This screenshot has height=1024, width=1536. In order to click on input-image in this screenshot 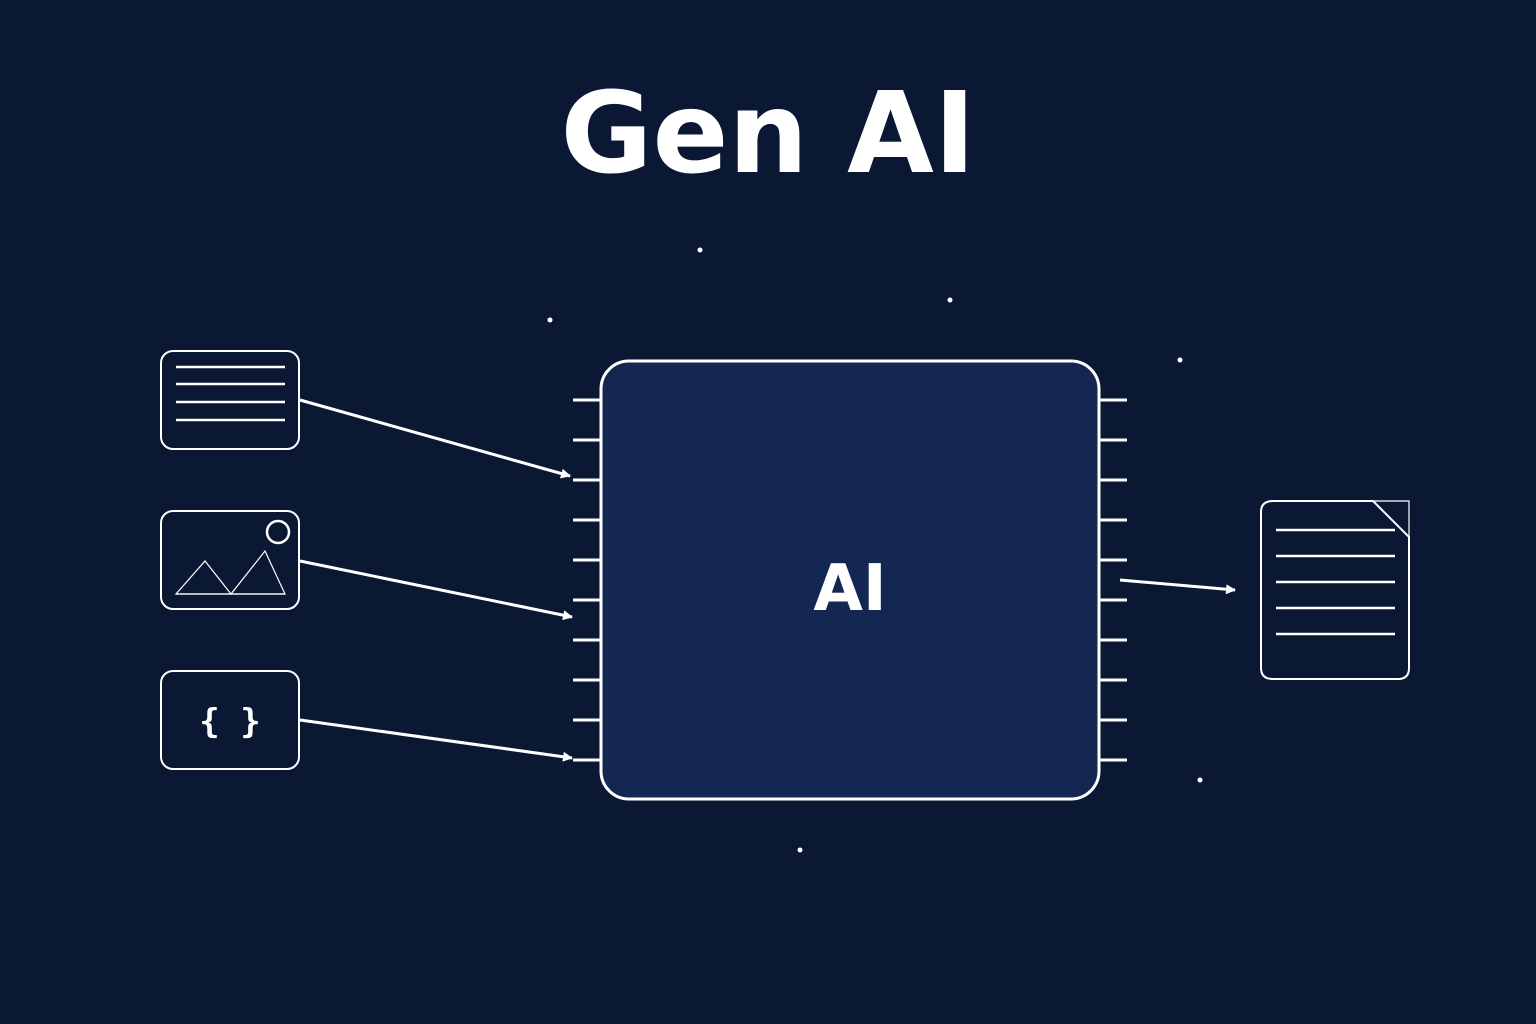, I will do `click(230, 560)`.